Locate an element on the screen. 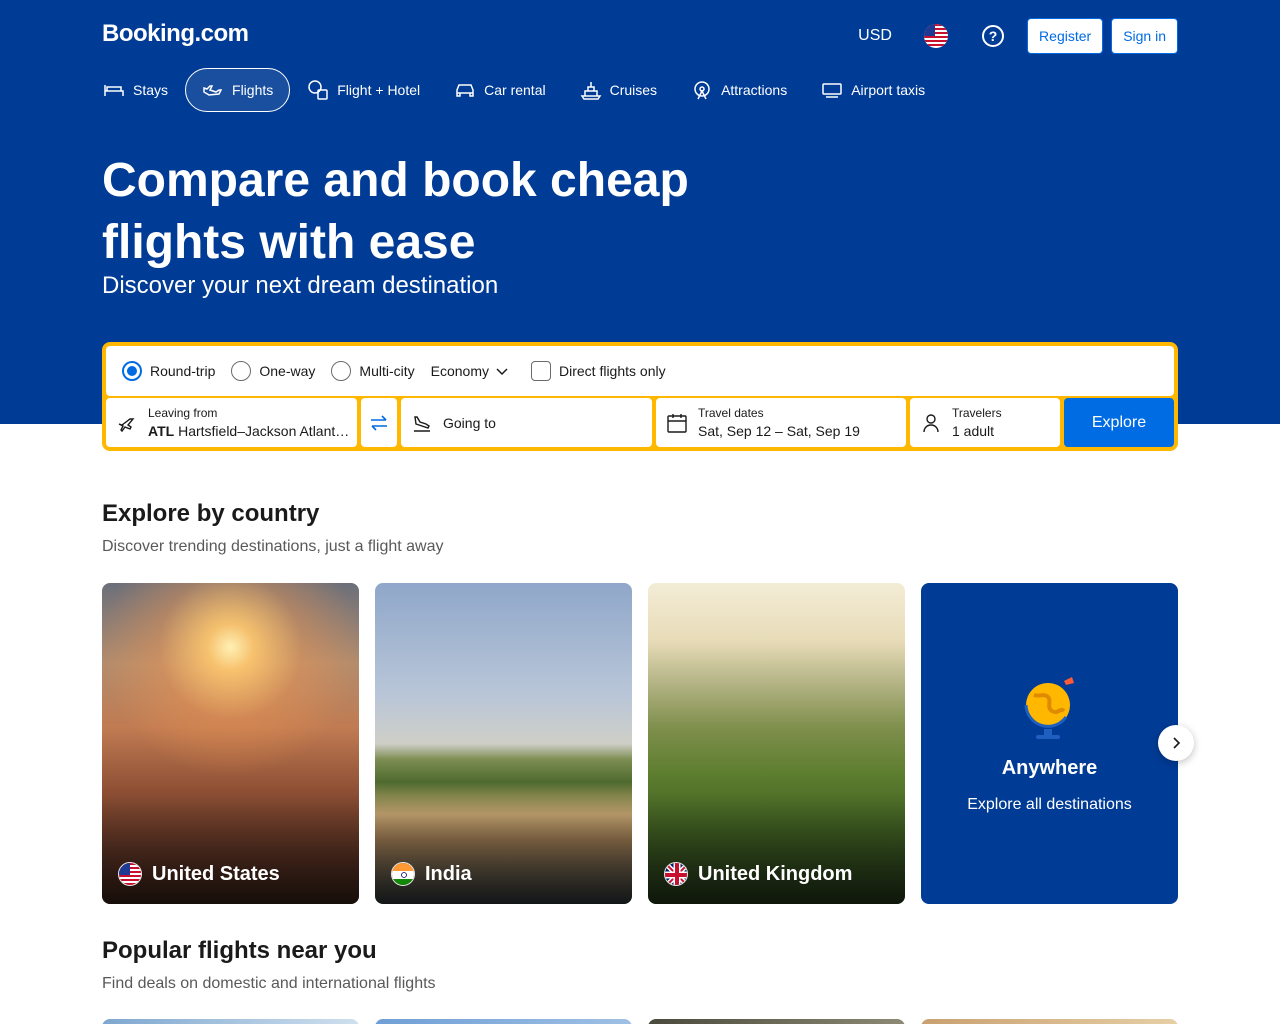  one-way-option: One-way is located at coordinates (273, 371).